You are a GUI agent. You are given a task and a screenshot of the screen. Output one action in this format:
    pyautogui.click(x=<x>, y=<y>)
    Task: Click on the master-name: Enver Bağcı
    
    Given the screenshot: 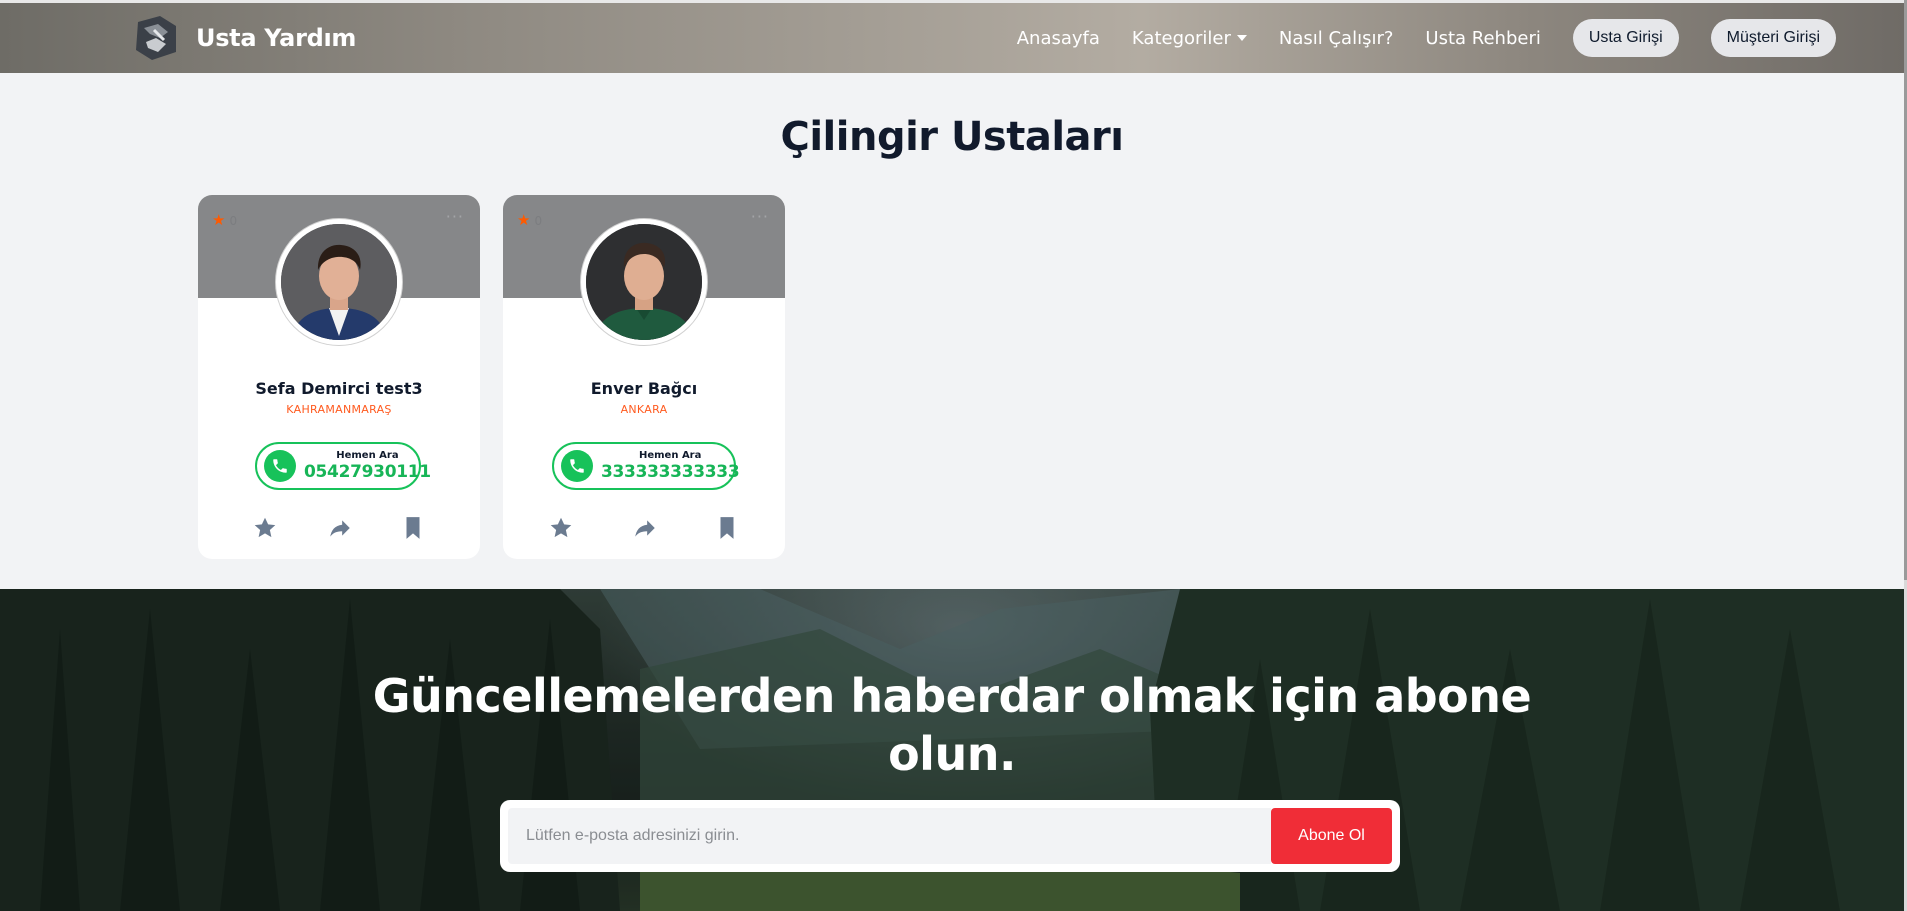 What is the action you would take?
    pyautogui.click(x=644, y=388)
    